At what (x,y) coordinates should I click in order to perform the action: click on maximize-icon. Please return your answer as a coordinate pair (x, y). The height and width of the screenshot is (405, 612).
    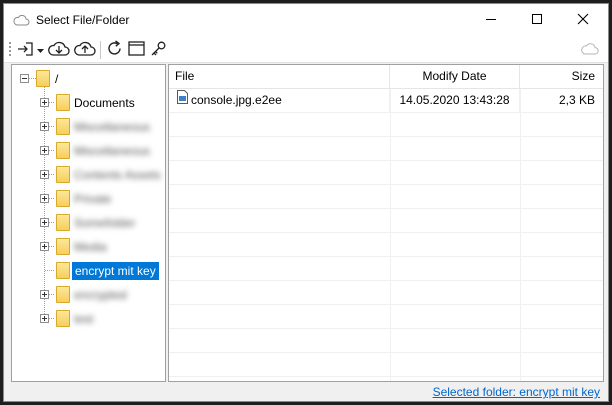
    Looking at the image, I should click on (537, 20).